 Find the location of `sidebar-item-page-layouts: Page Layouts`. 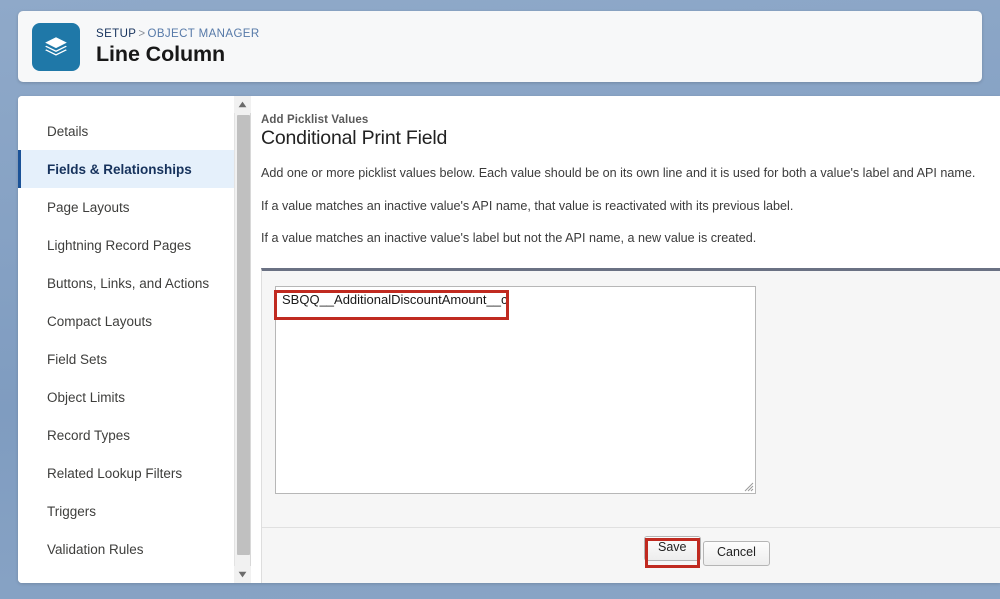

sidebar-item-page-layouts: Page Layouts is located at coordinates (126, 207).